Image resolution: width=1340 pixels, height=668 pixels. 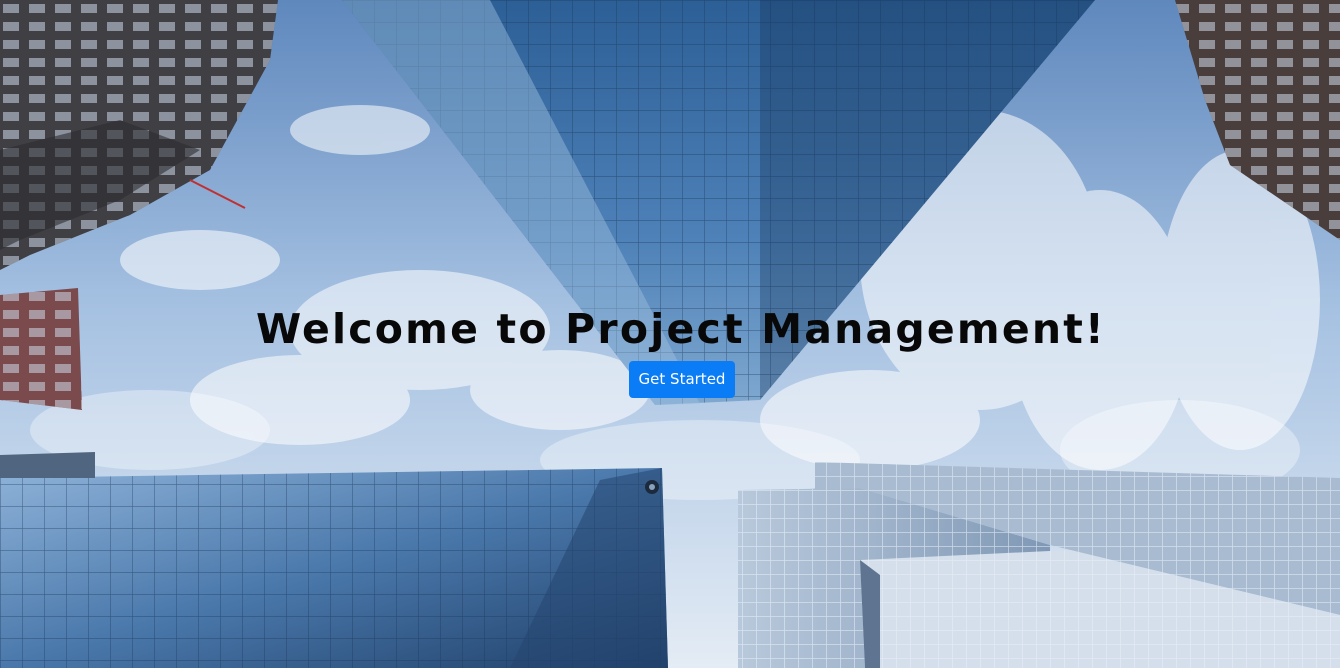 I want to click on hero-title: Welcome to Project Management!, so click(x=681, y=329).